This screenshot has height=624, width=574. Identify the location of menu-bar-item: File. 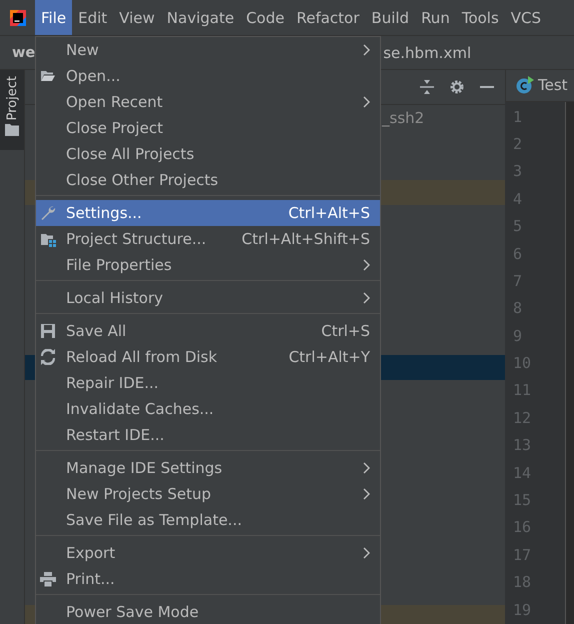
(53, 17).